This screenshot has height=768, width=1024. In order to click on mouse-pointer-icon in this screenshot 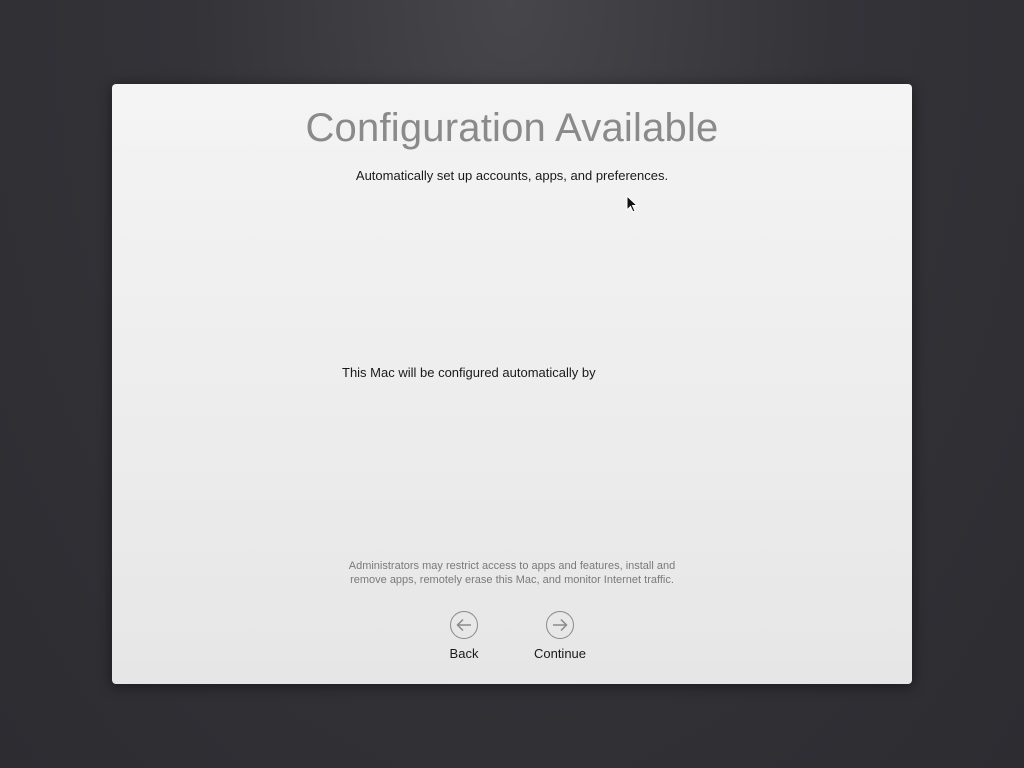, I will do `click(632, 204)`.